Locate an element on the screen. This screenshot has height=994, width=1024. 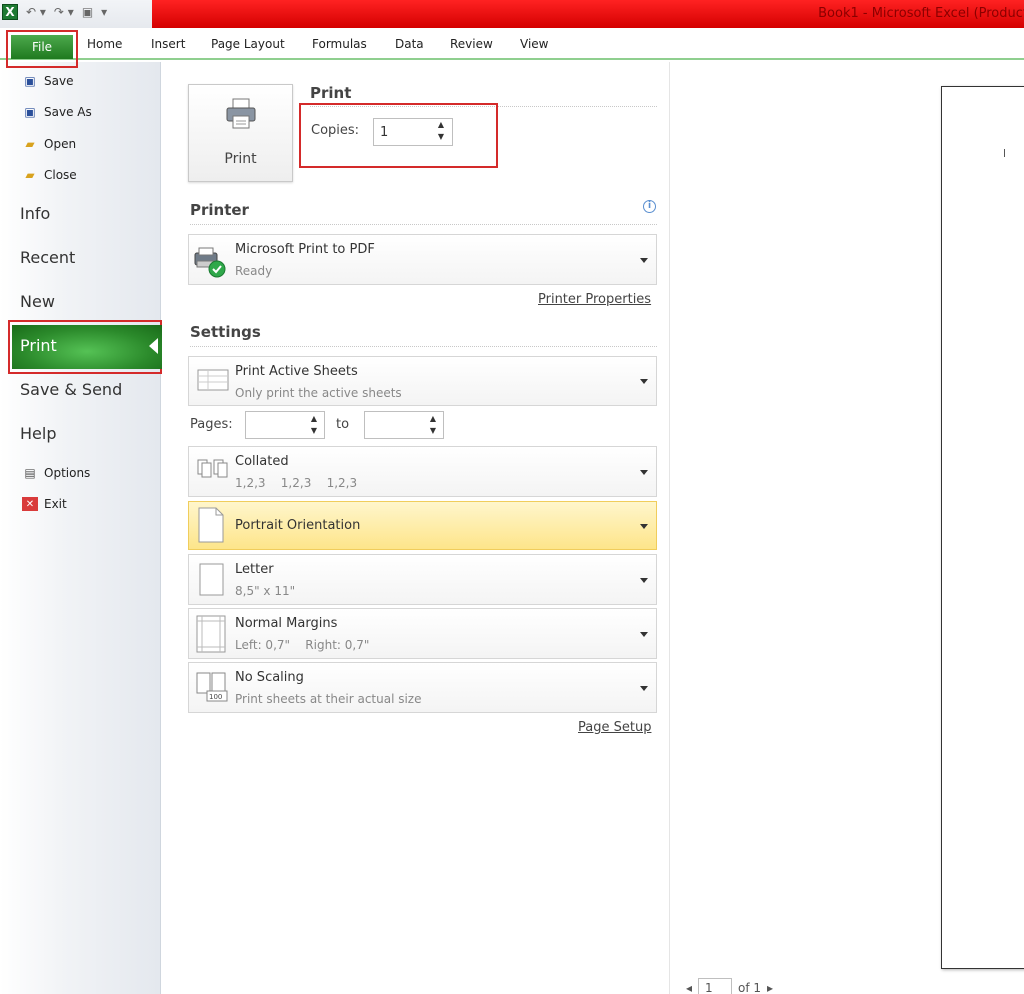
nav-recent: Recent is located at coordinates (47, 257).